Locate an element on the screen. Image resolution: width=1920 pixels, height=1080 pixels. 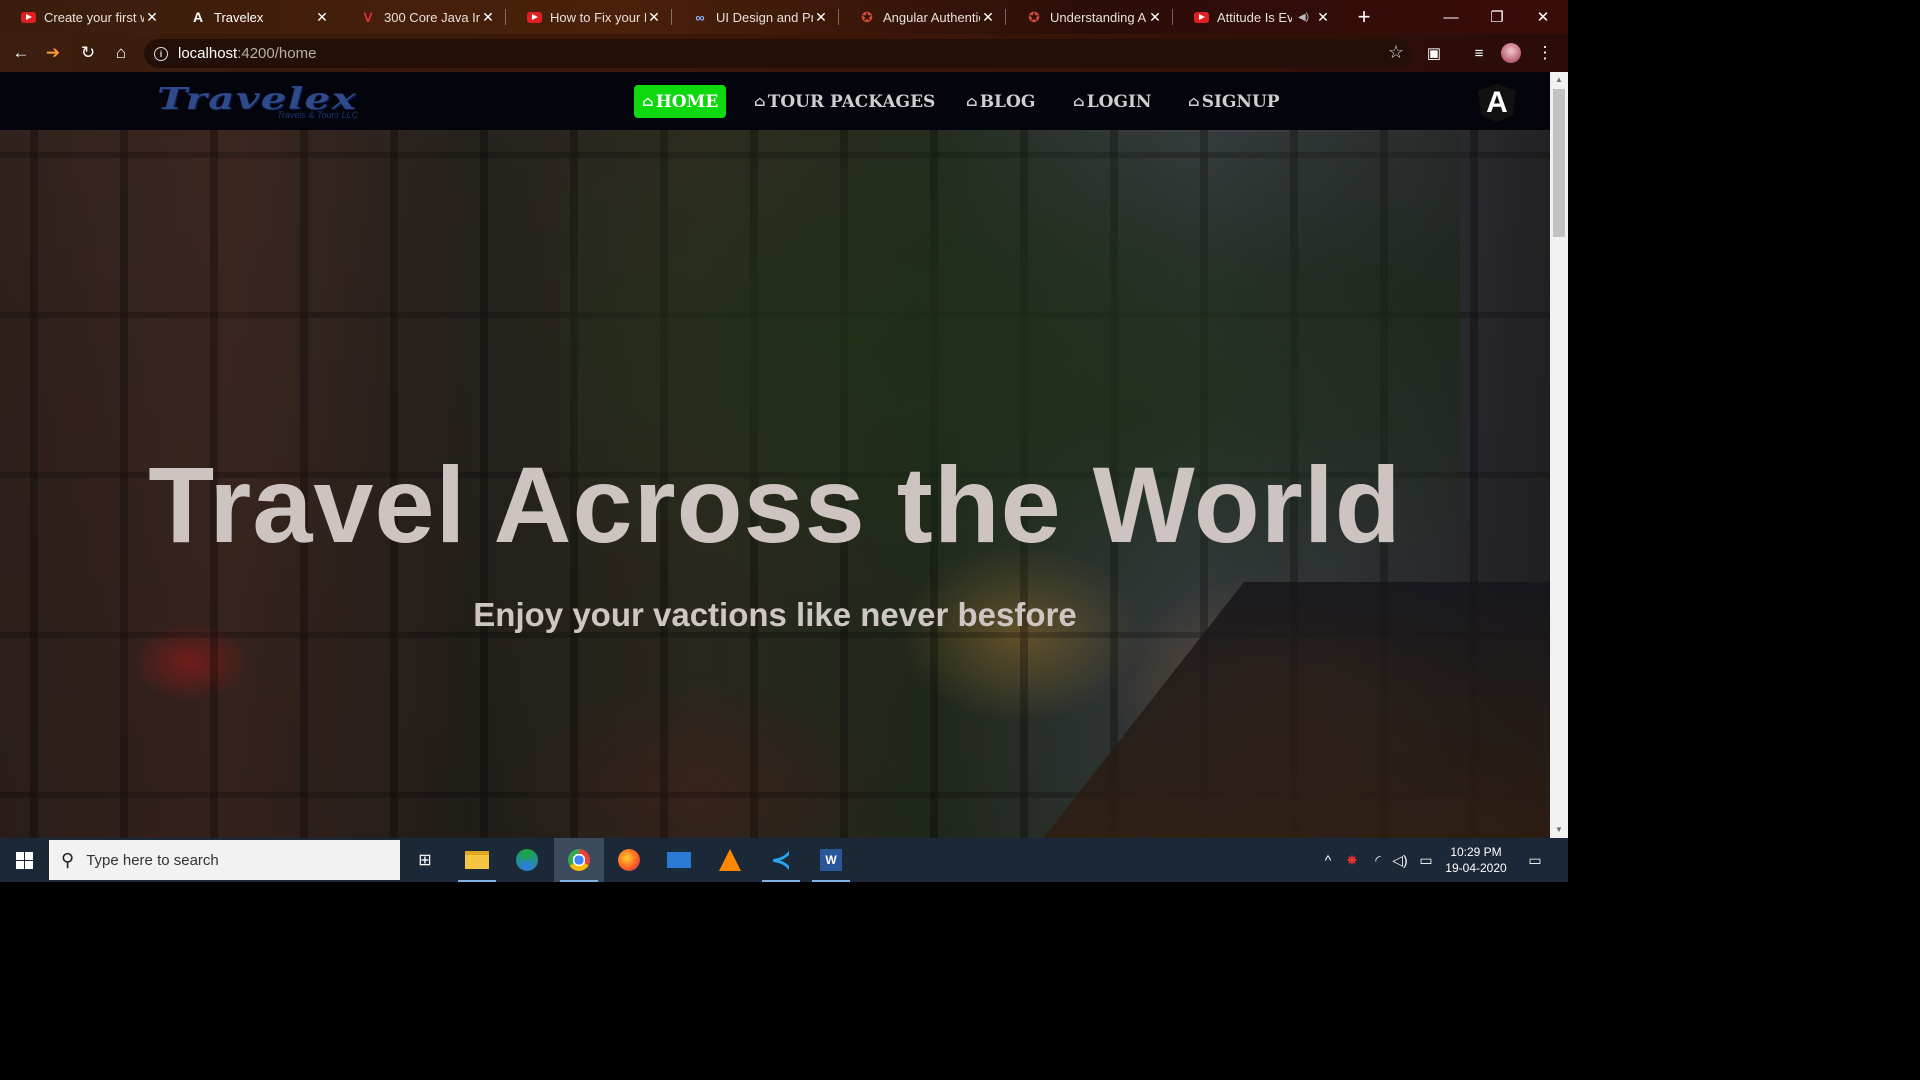
extension-icon: ▣ is located at coordinates (1434, 53).